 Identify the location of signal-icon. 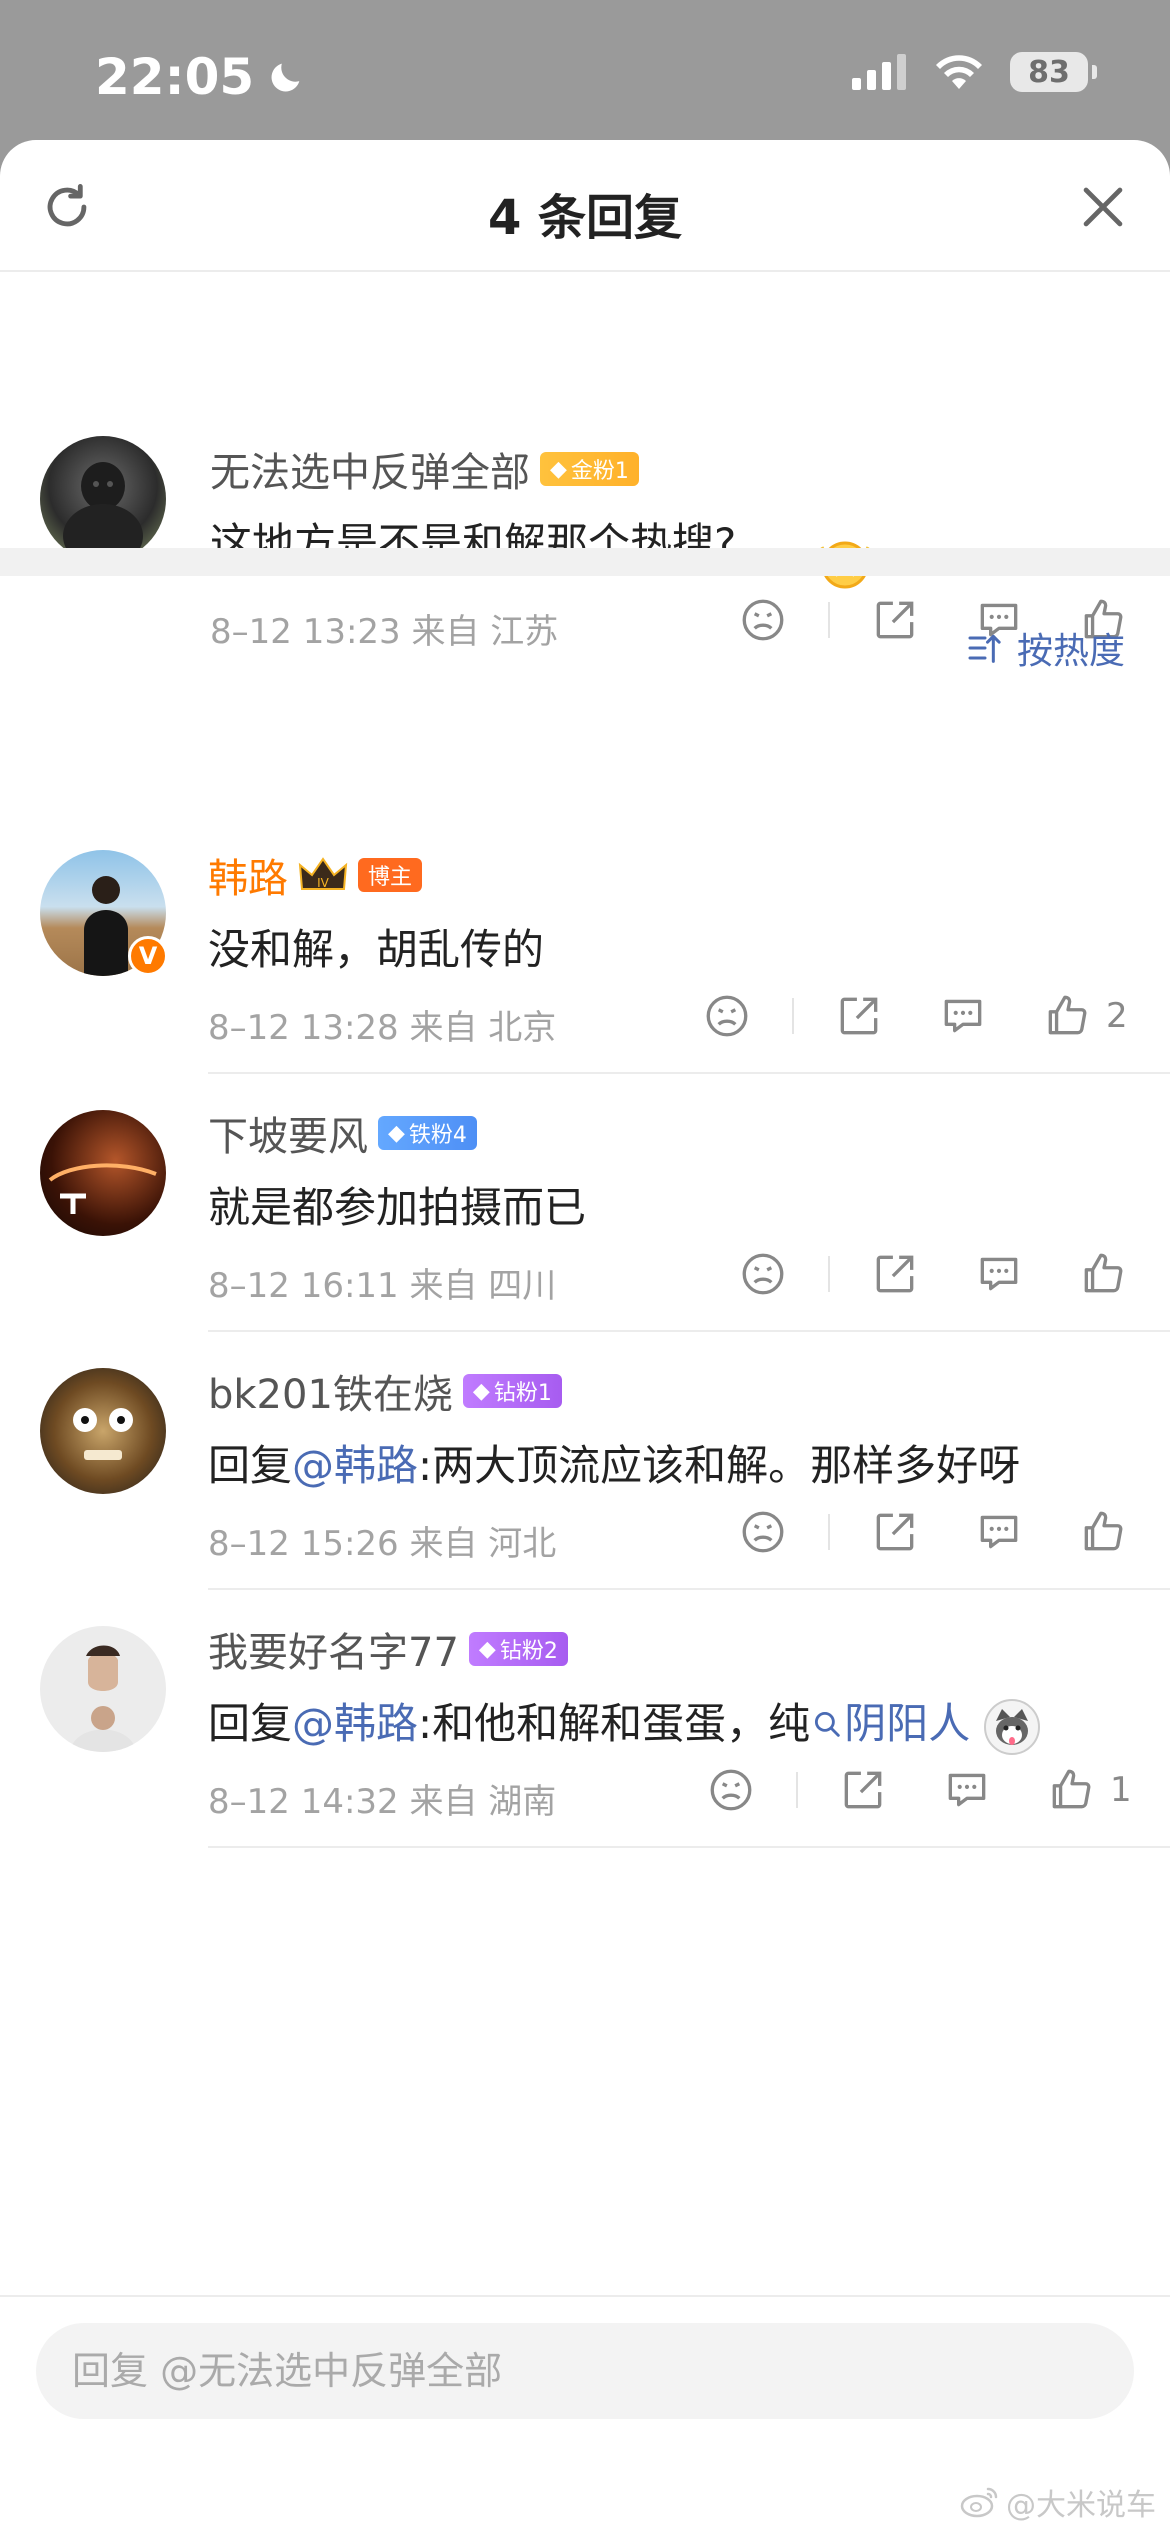
(879, 72).